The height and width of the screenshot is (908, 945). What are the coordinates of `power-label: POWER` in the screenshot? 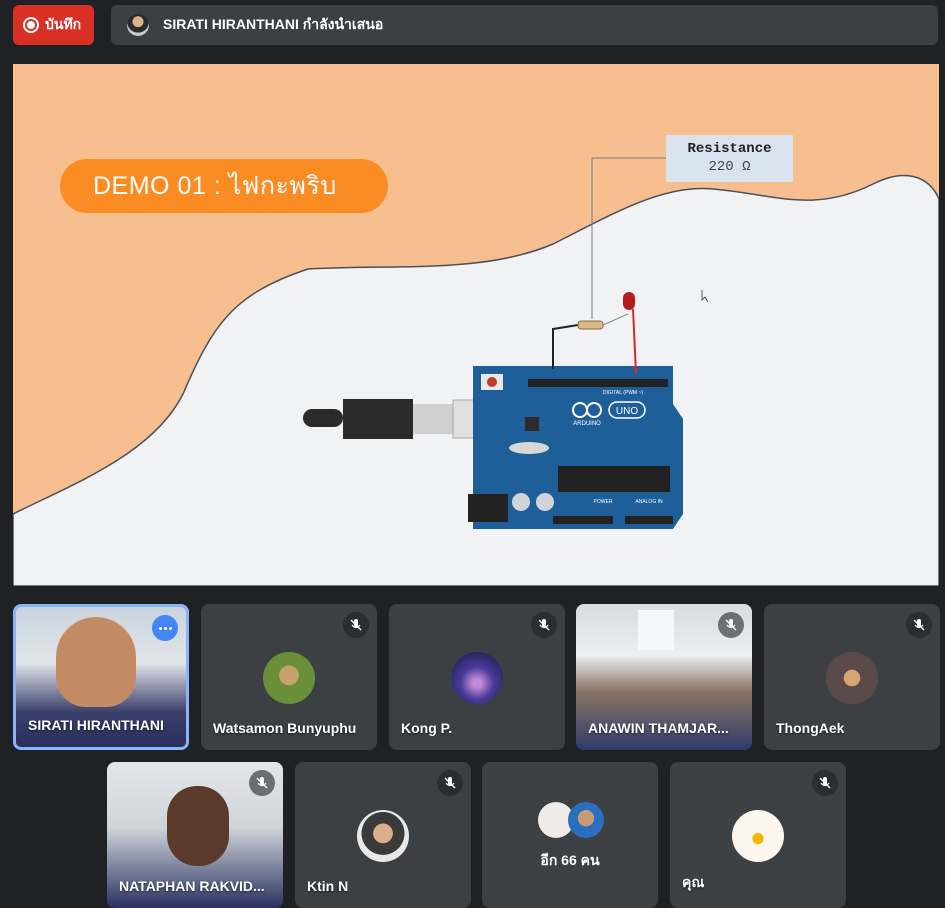 It's located at (603, 502).